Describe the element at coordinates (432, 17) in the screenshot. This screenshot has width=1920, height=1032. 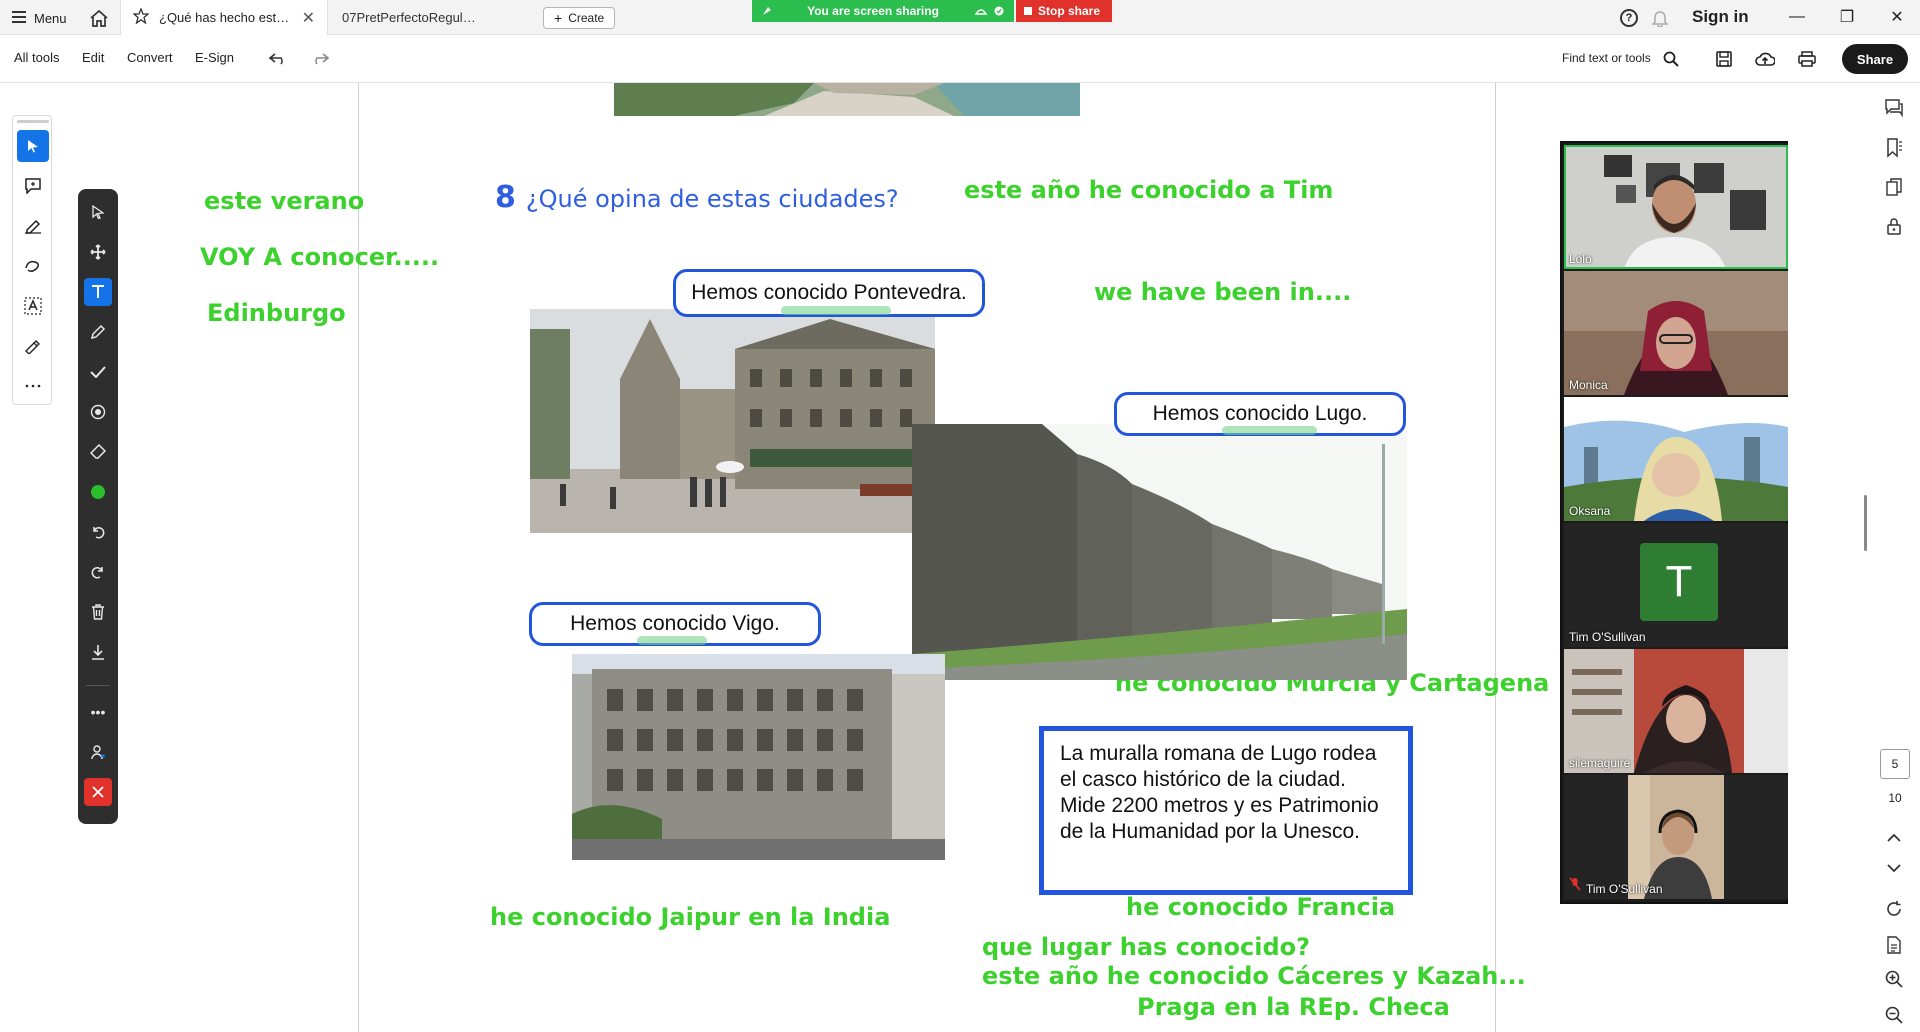
I see `tab-pdf-document: 07PretPerfectoRegularpdf` at that location.